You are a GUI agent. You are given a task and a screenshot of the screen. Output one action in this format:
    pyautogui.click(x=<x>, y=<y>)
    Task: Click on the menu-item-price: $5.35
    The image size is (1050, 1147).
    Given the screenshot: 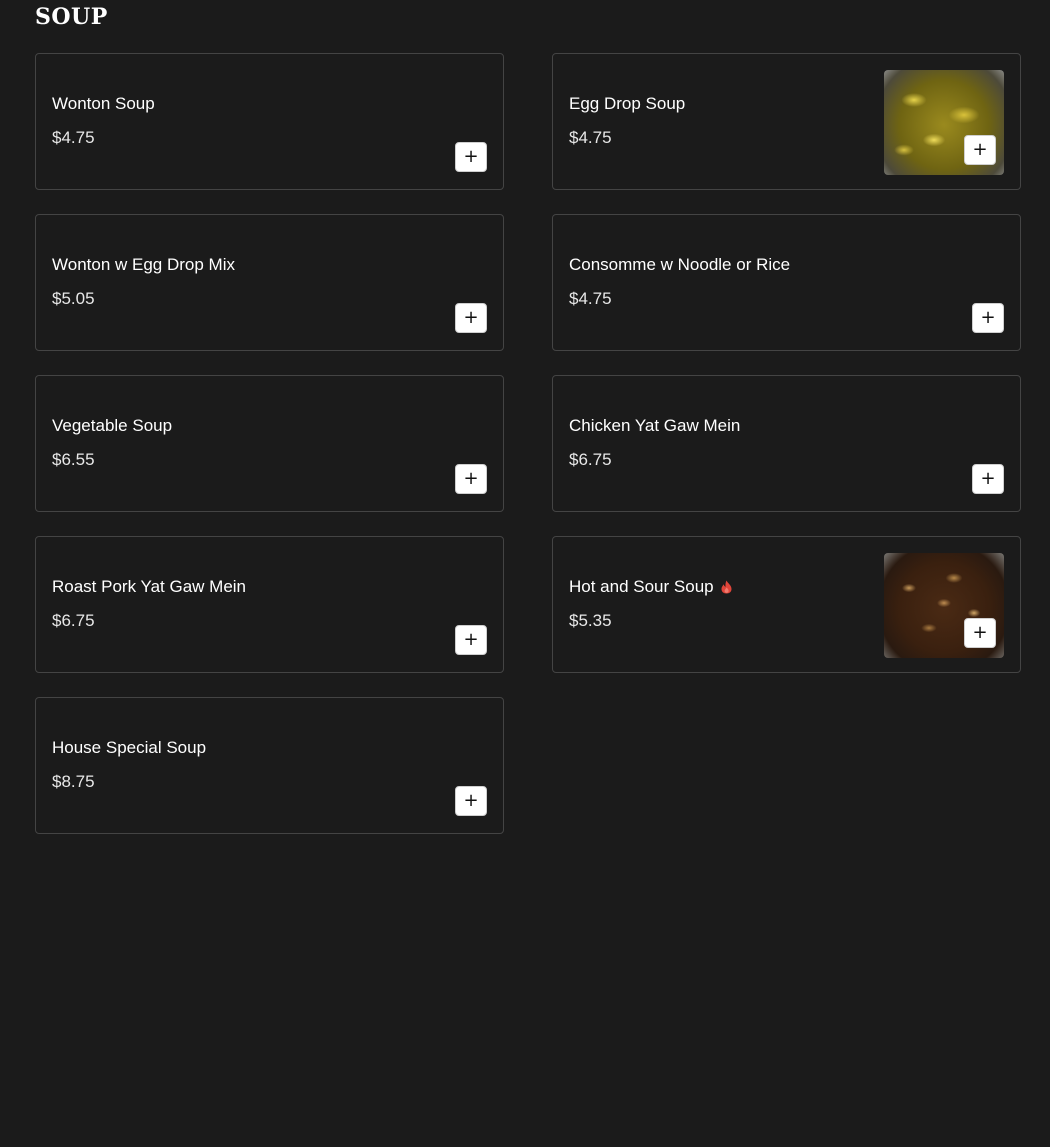 What is the action you would take?
    pyautogui.click(x=590, y=620)
    